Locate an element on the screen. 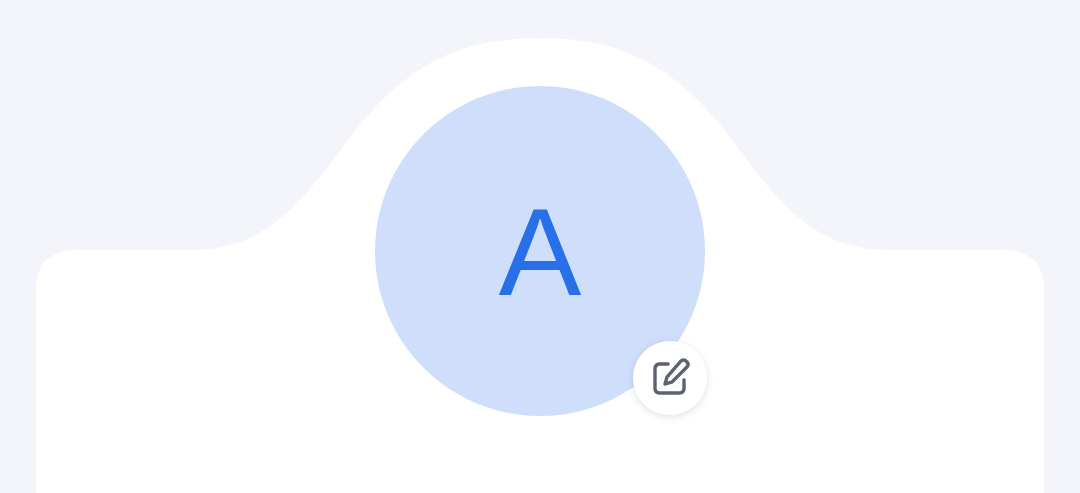 The height and width of the screenshot is (493, 1080). edit-avatar-button is located at coordinates (670, 378).